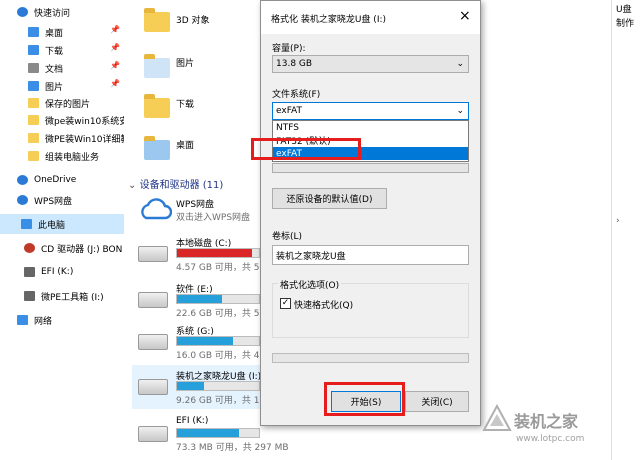 The width and height of the screenshot is (640, 460). I want to click on wps-name: WPS网盘, so click(195, 205).